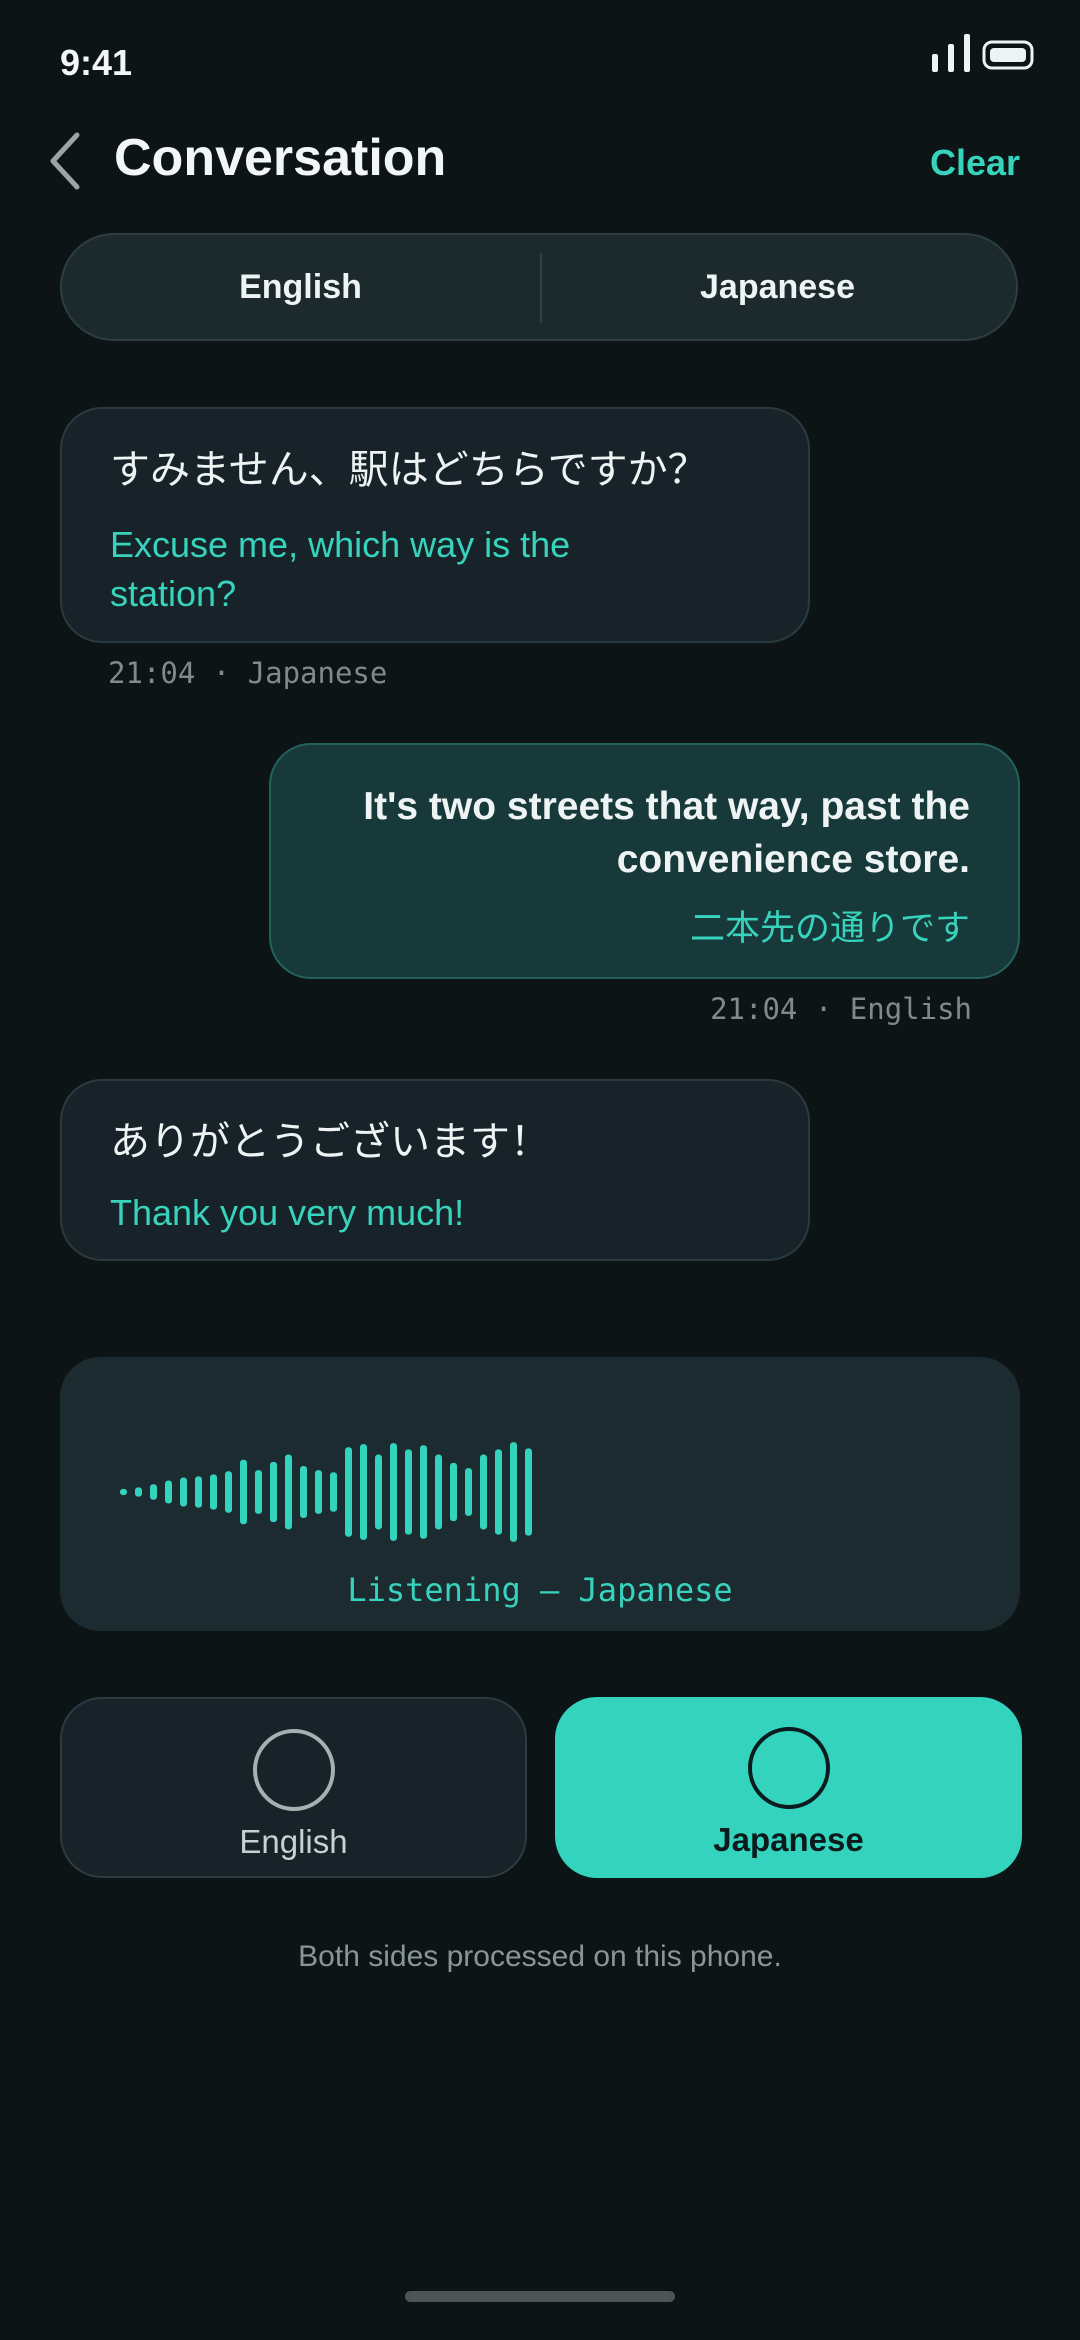  I want to click on message-original-text: すみません、駅はどちらですか？, so click(409, 470).